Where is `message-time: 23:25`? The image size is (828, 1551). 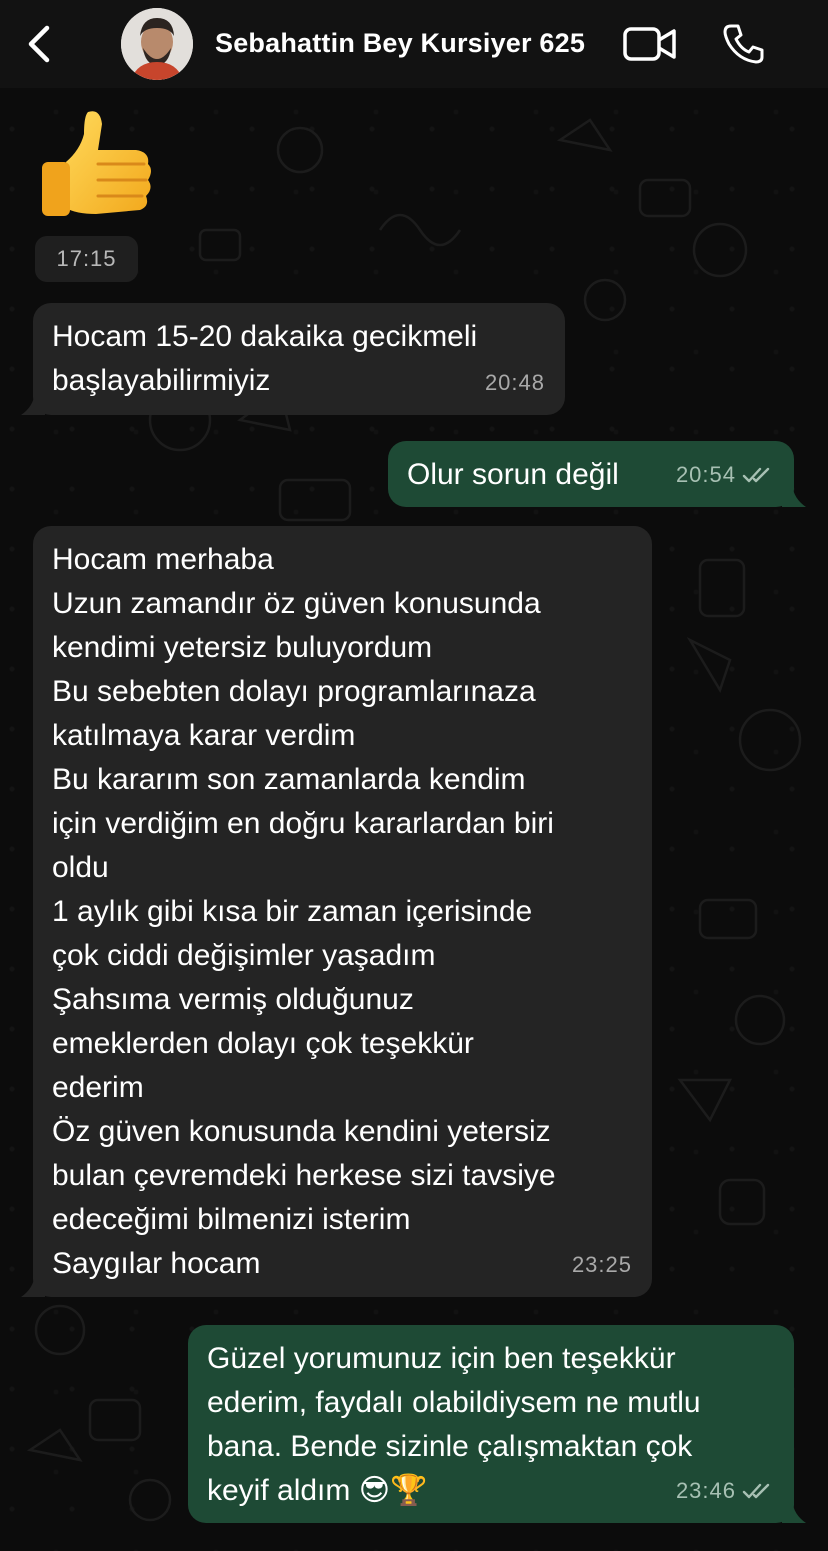 message-time: 23:25 is located at coordinates (601, 1264).